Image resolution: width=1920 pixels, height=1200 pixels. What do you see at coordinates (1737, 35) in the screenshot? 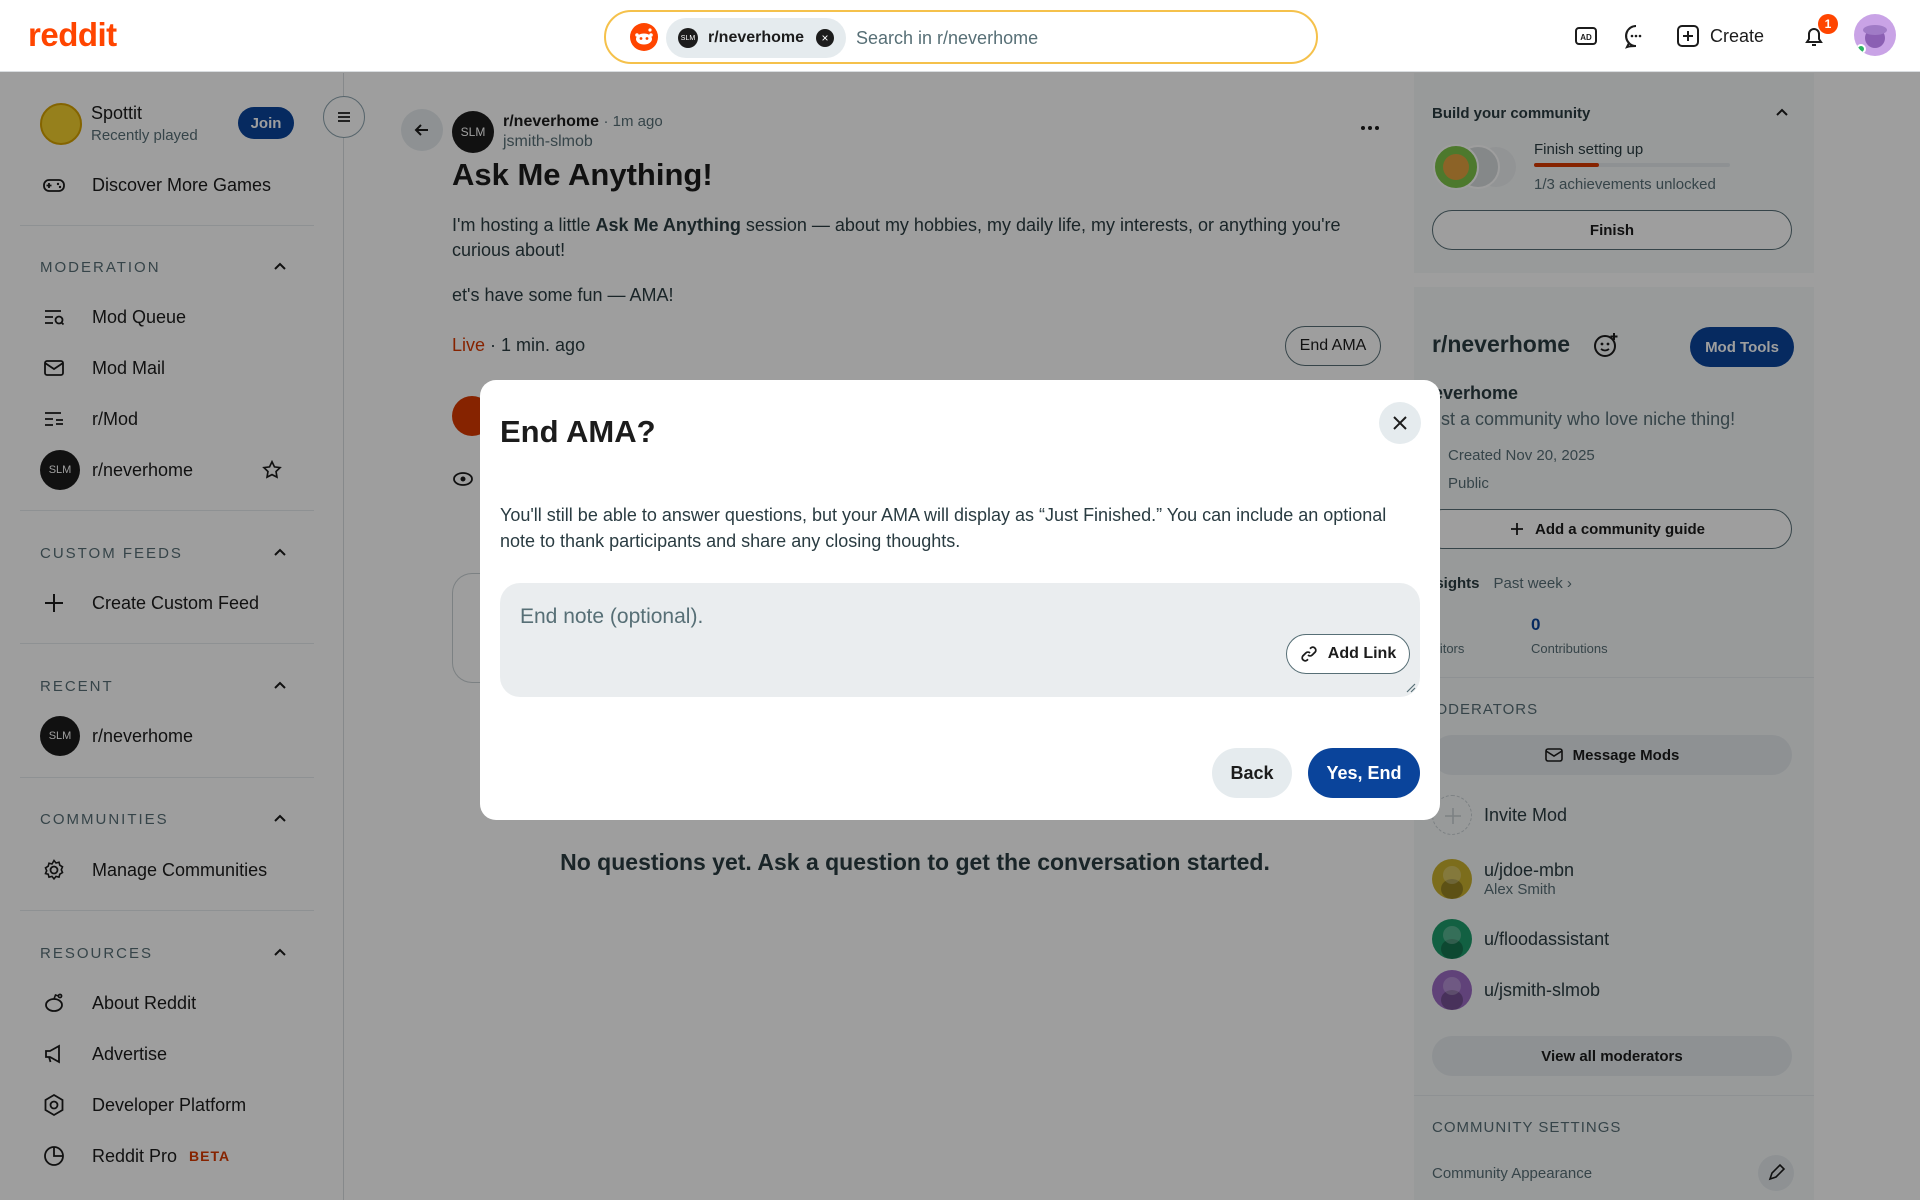
I see `create-label: Create` at bounding box center [1737, 35].